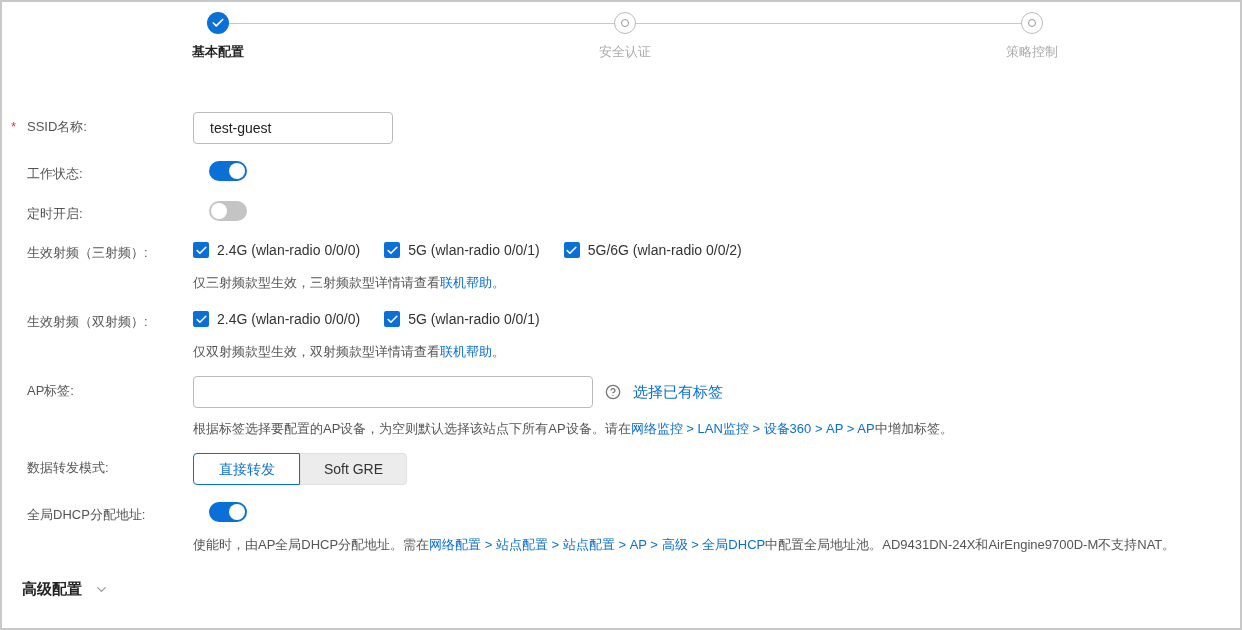 The image size is (1242, 630). What do you see at coordinates (597, 544) in the screenshot?
I see `help-link: 网络配置 > 站点配置 > 站点配置 > AP > 高级 > 全局DHCP` at bounding box center [597, 544].